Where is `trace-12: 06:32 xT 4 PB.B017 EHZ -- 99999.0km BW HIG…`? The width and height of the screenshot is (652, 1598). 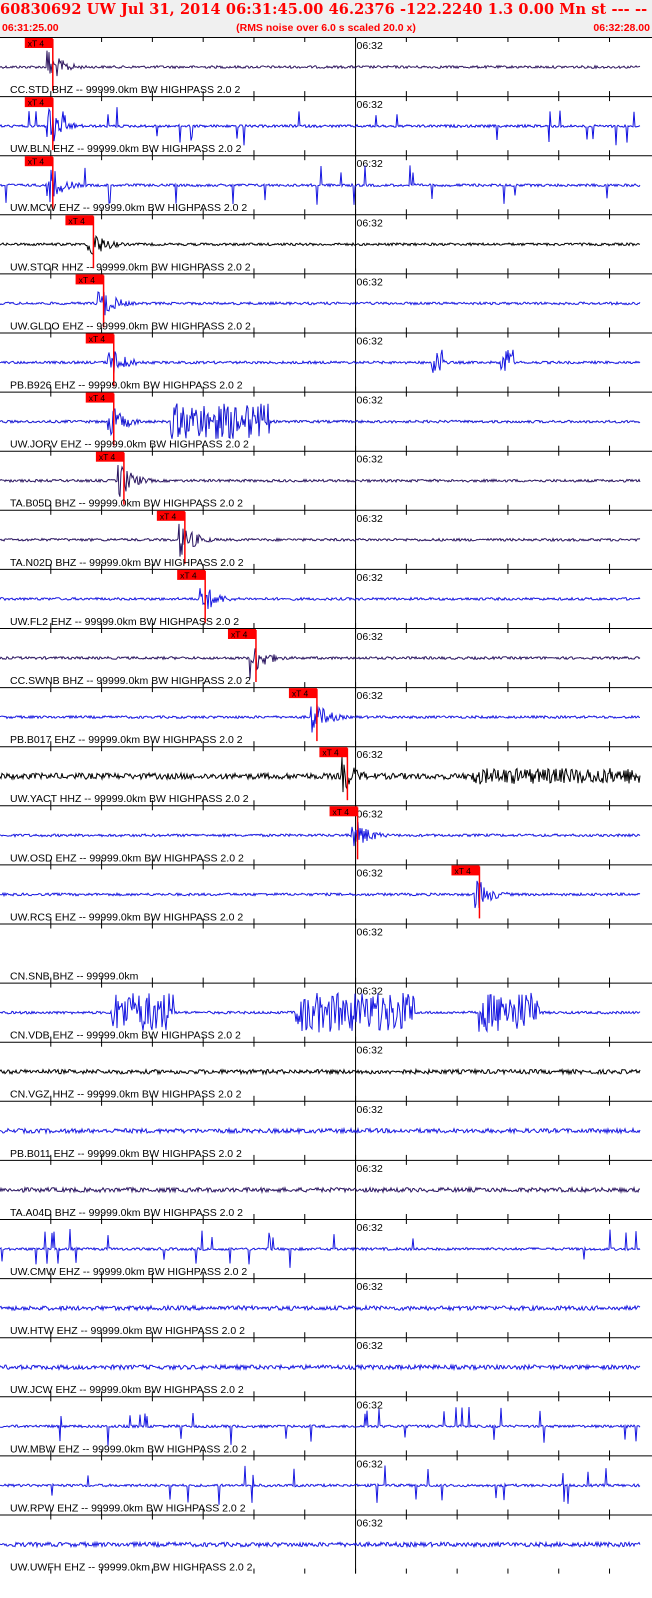
trace-12: 06:32 xT 4 PB.B017 EHZ -- 99999.0km BW HIG… is located at coordinates (326, 717).